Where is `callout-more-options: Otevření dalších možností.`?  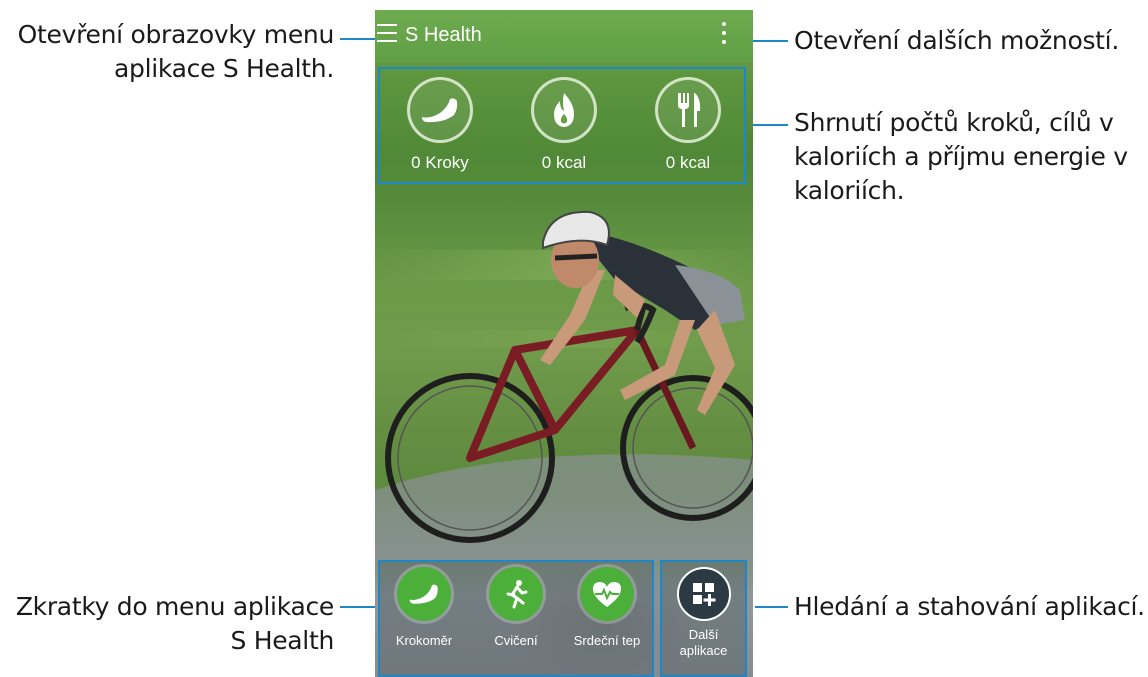
callout-more-options: Otevření dalších možností. is located at coordinates (956, 40).